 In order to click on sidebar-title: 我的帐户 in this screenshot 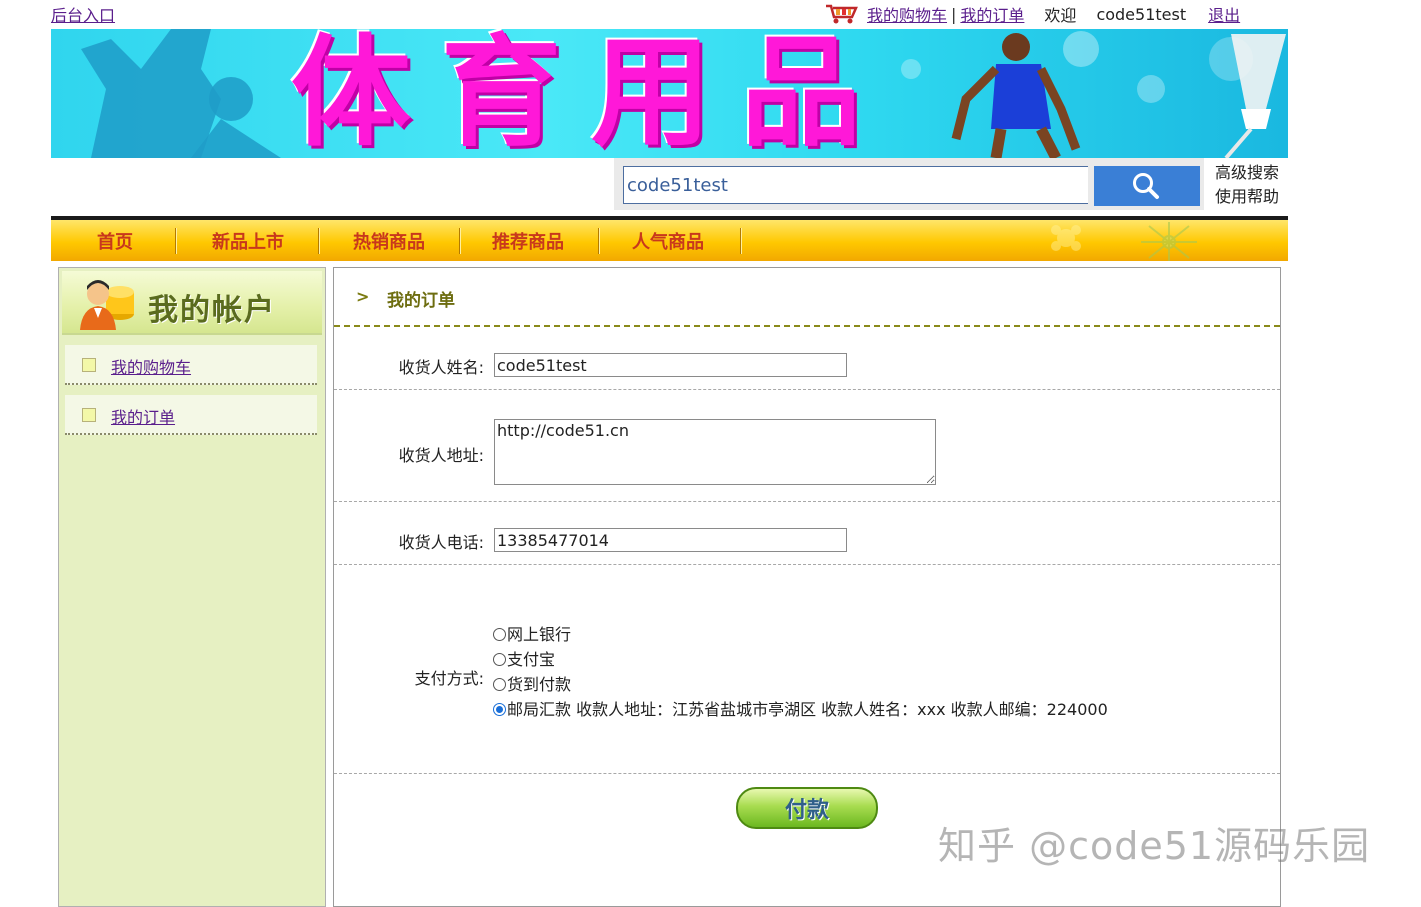, I will do `click(212, 310)`.